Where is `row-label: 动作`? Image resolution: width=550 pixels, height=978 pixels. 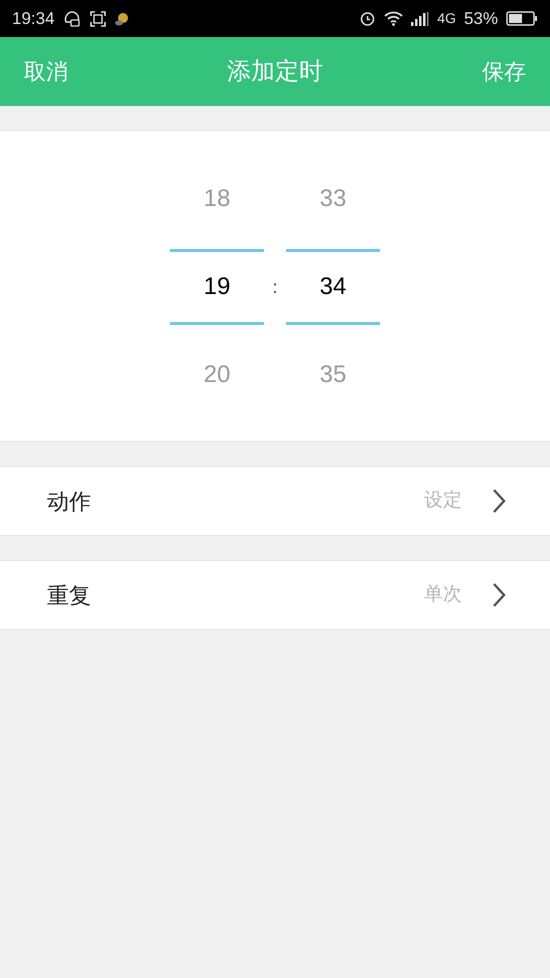 row-label: 动作 is located at coordinates (69, 502).